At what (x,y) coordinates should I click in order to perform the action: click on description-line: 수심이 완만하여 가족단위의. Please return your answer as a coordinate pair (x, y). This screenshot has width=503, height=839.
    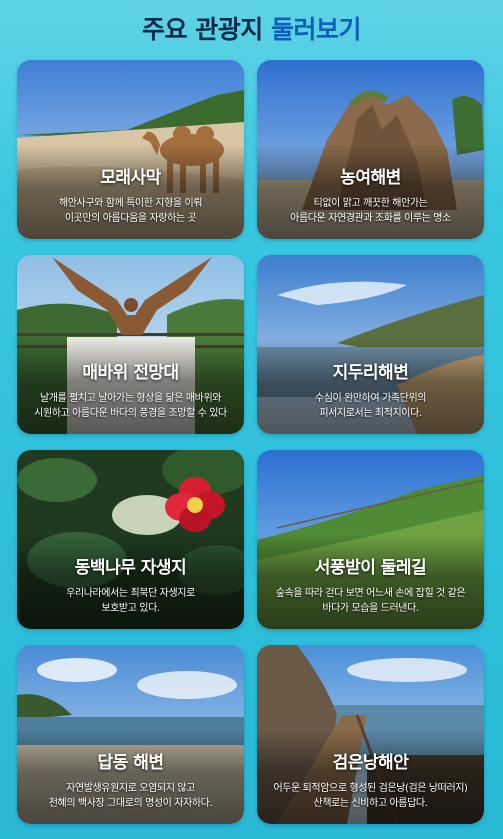
    Looking at the image, I should click on (370, 398).